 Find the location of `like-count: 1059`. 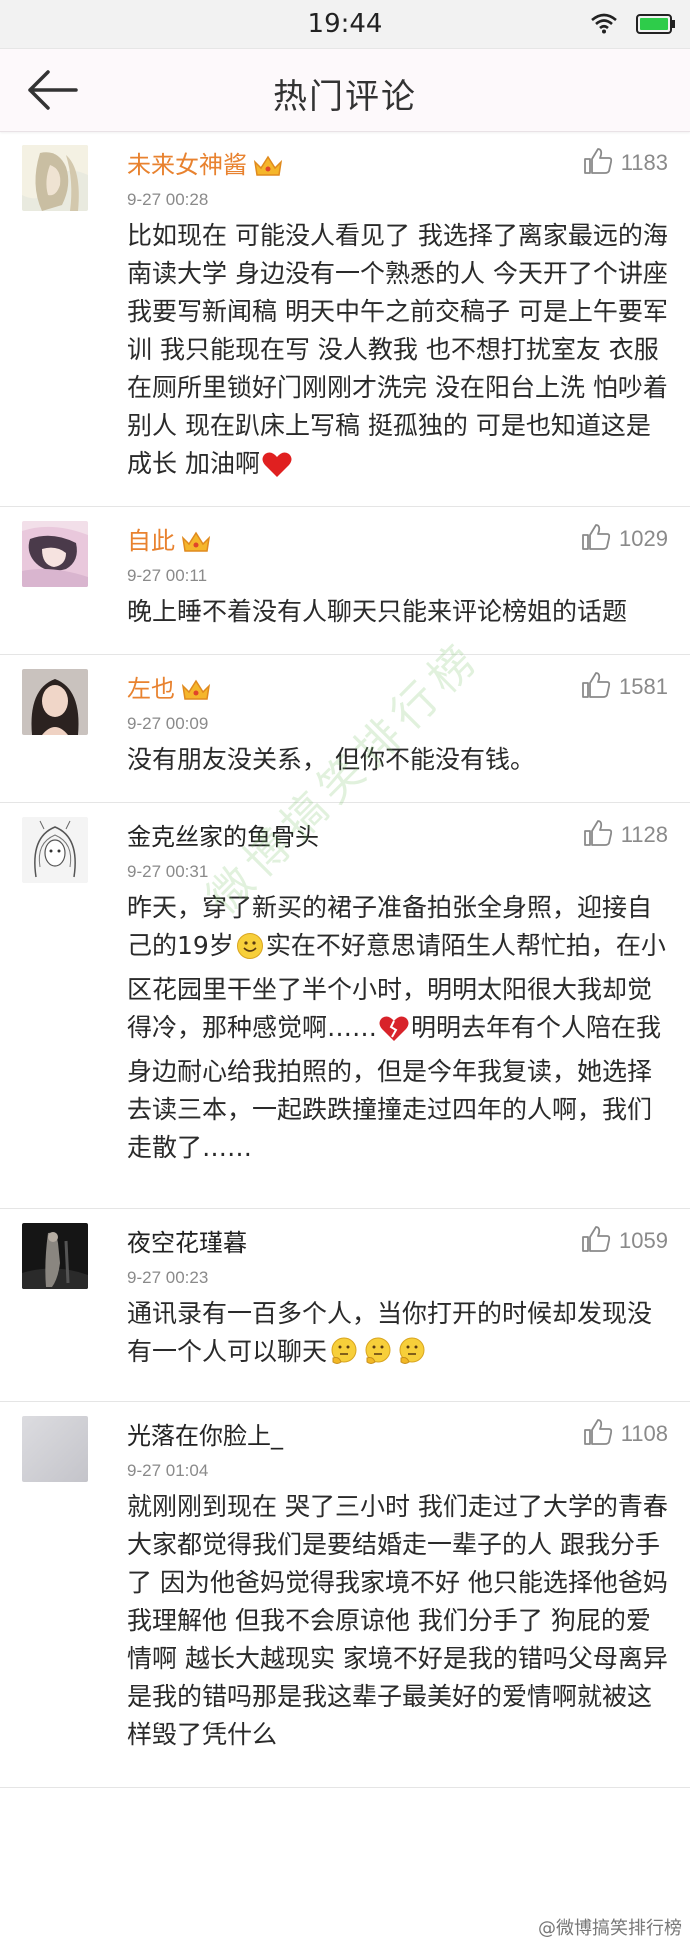

like-count: 1059 is located at coordinates (643, 1240).